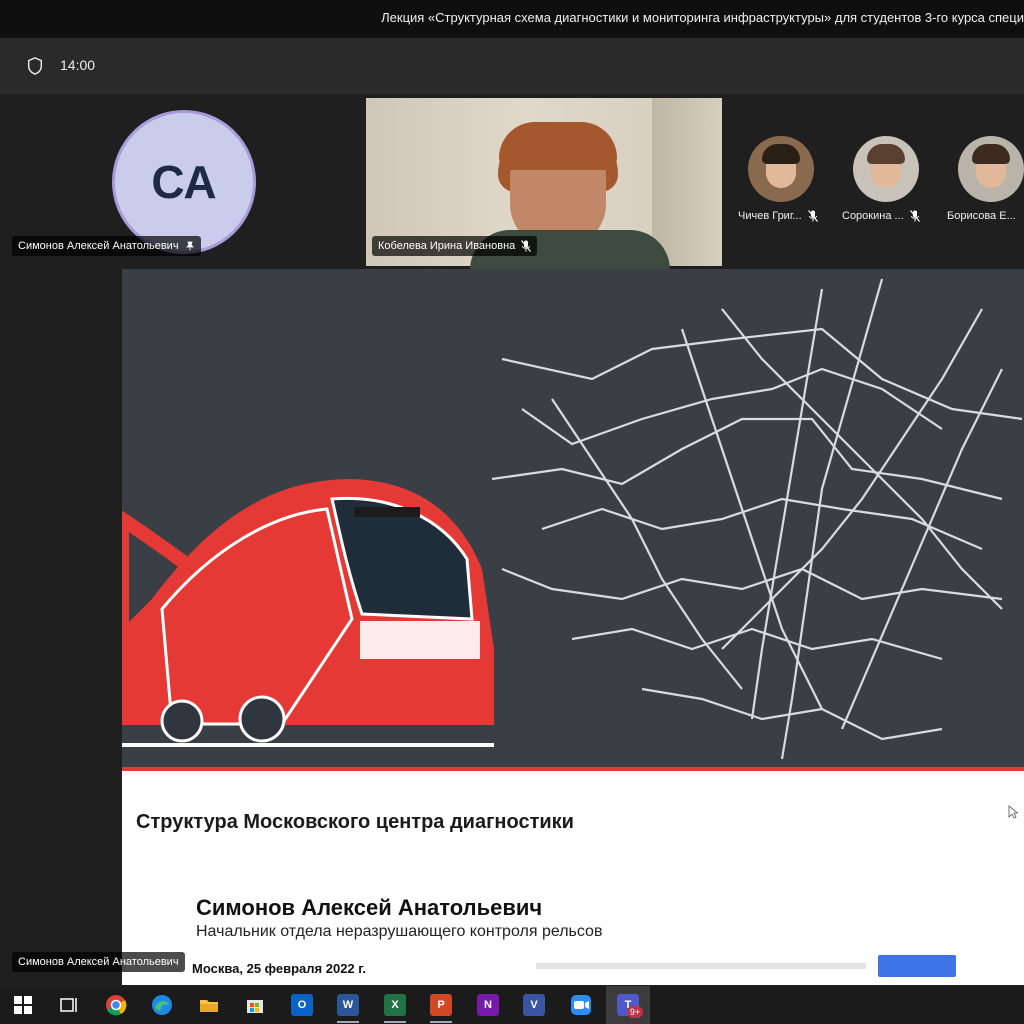 The width and height of the screenshot is (1024, 1024). I want to click on slide-overlay-bar, so click(701, 966).